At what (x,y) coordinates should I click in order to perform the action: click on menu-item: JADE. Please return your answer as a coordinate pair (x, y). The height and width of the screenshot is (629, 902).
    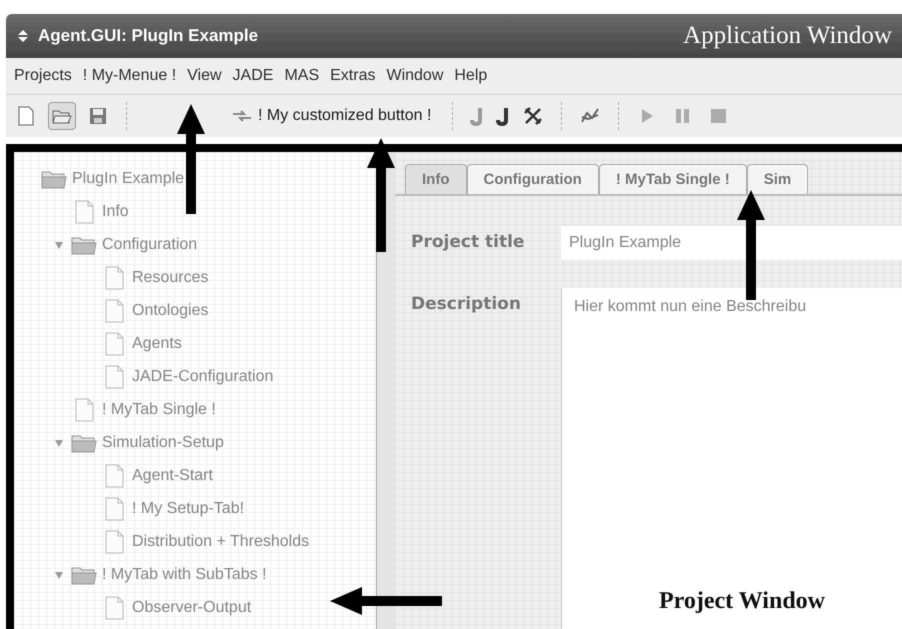
    Looking at the image, I should click on (253, 76).